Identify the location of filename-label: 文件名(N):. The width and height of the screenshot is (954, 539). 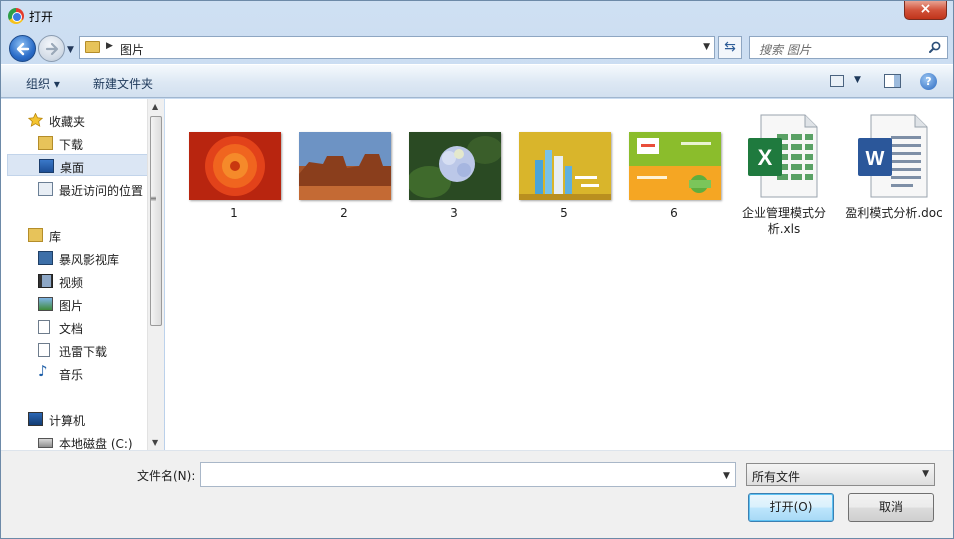
(166, 476).